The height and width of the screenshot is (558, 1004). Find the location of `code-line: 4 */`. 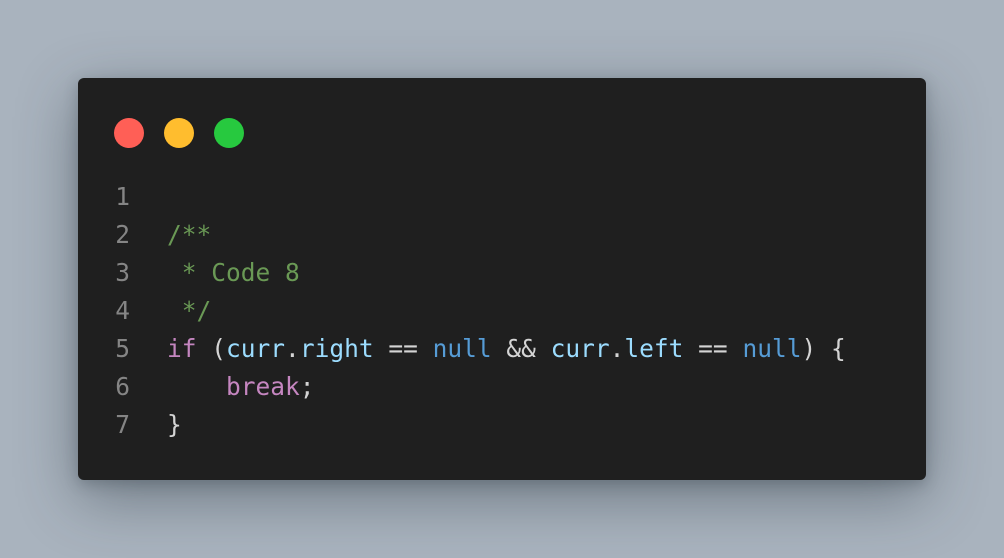

code-line: 4 */ is located at coordinates (502, 311).